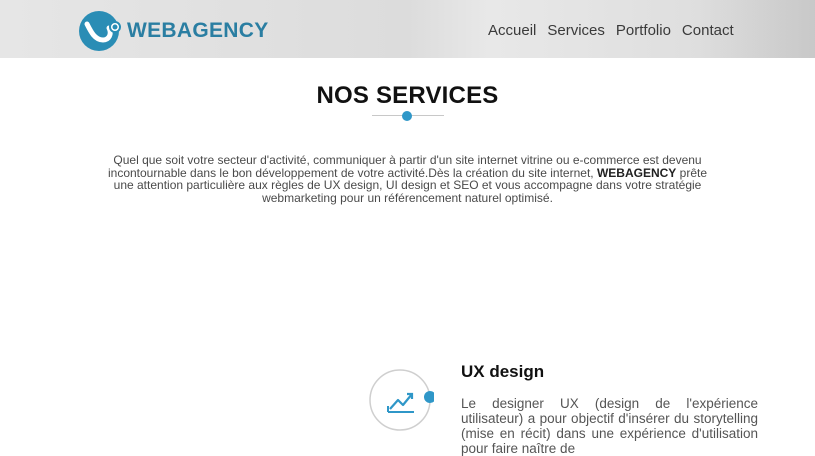 The width and height of the screenshot is (815, 456). I want to click on nav-portfolio: Portfolio, so click(643, 30).